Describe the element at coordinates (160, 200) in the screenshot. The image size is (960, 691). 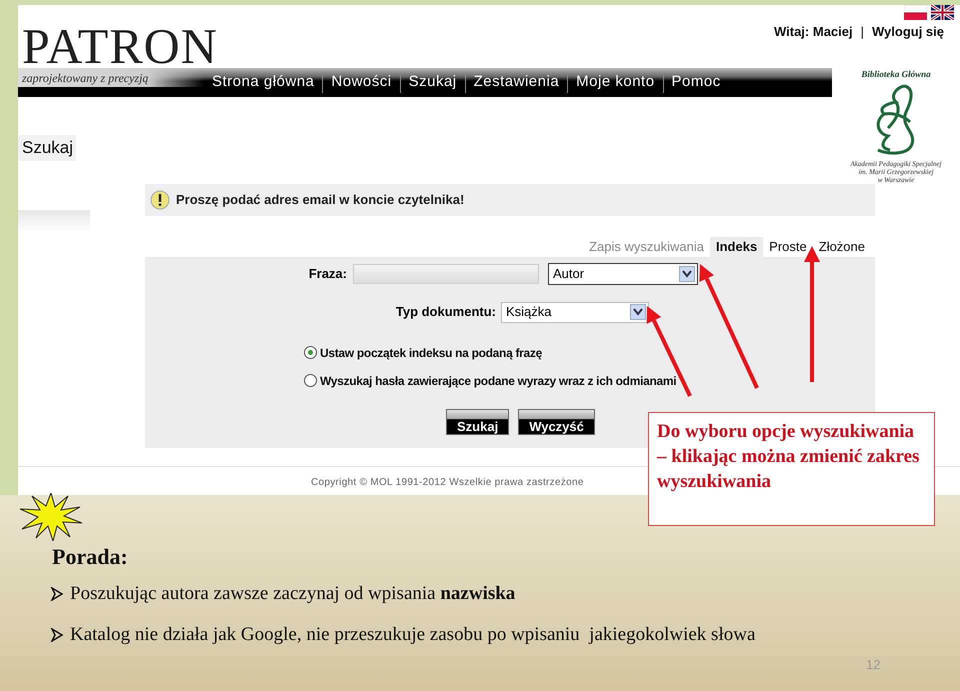
I see `warning-icon` at that location.